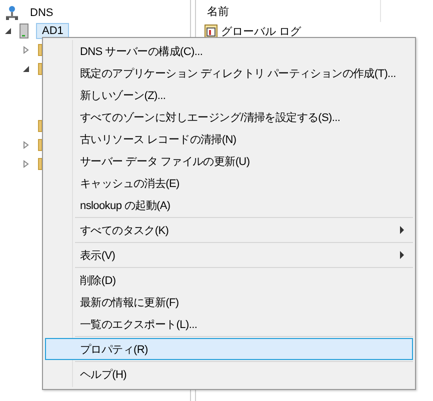 The width and height of the screenshot is (433, 401). Describe the element at coordinates (229, 230) in the screenshot. I see `menu-item: すべてのタスク(K)` at that location.